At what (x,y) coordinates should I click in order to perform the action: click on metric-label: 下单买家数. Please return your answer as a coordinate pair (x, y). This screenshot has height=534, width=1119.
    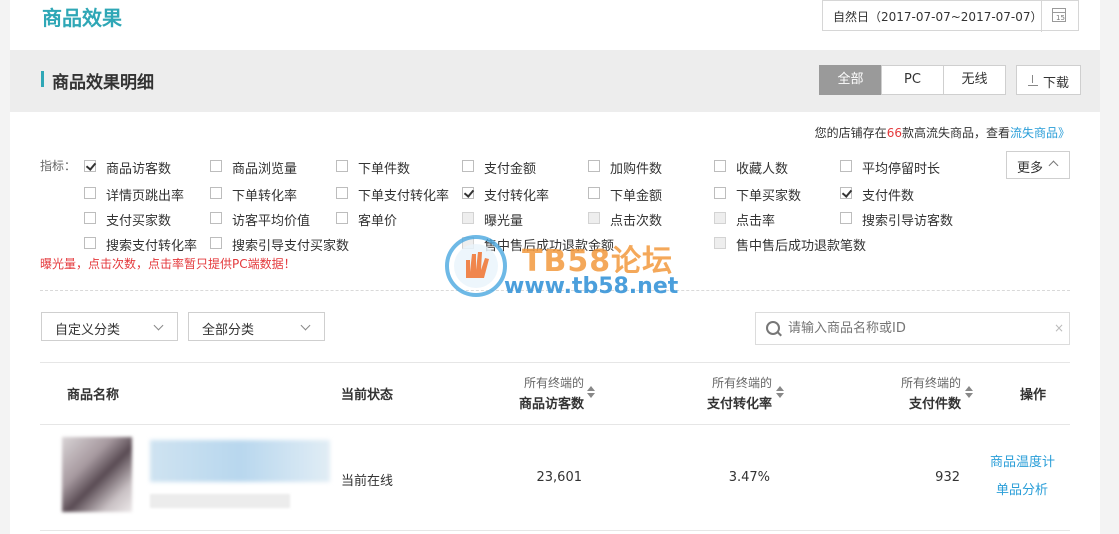
    Looking at the image, I should click on (769, 196).